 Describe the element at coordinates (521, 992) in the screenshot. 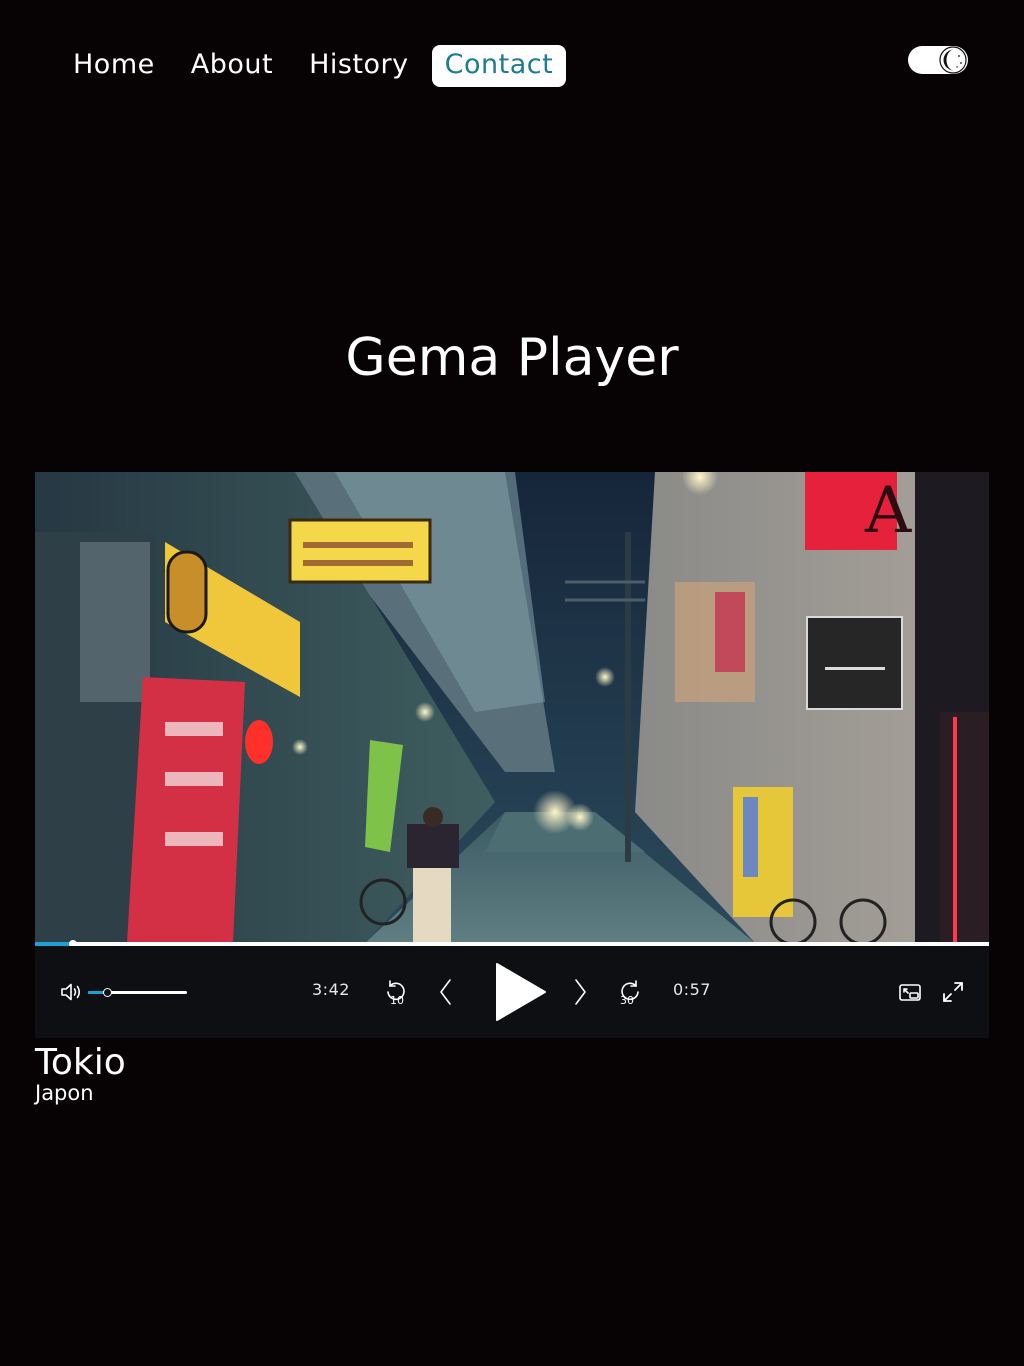

I see `play-icon` at that location.